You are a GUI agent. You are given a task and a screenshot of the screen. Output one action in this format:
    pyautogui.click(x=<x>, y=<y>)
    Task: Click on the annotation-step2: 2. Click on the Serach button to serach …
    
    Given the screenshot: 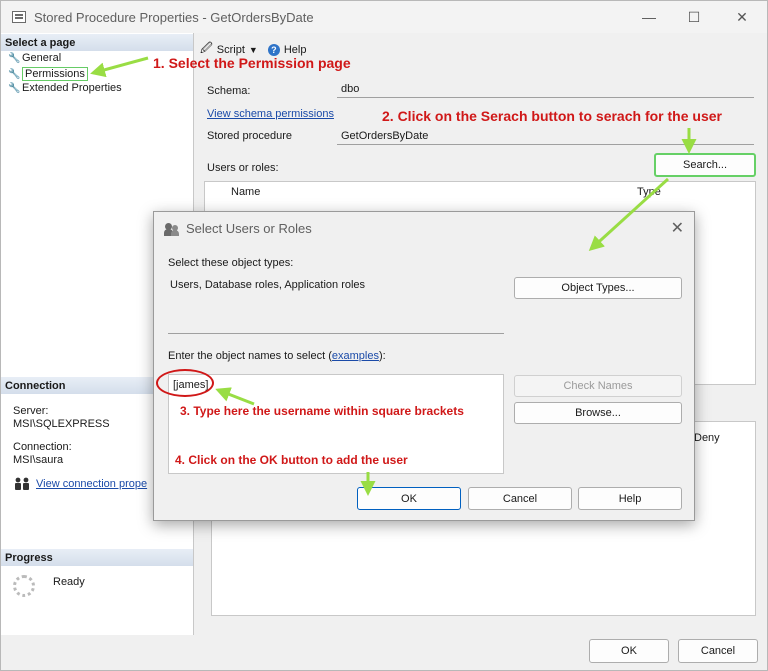 What is the action you would take?
    pyautogui.click(x=552, y=116)
    